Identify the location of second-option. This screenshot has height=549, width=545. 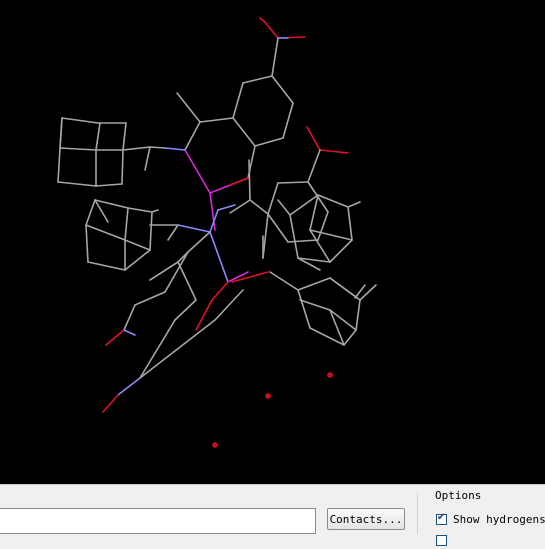
(444, 540).